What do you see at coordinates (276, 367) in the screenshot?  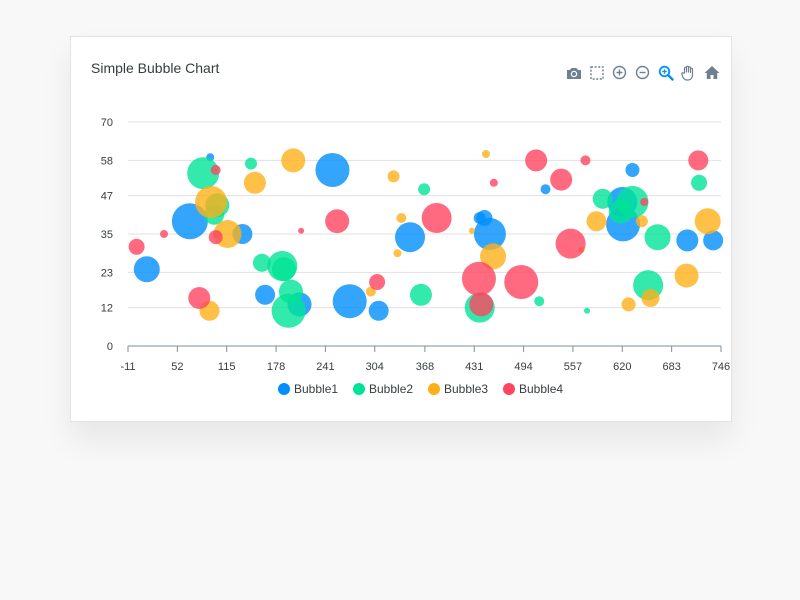 I see `x-tick-label: 178` at bounding box center [276, 367].